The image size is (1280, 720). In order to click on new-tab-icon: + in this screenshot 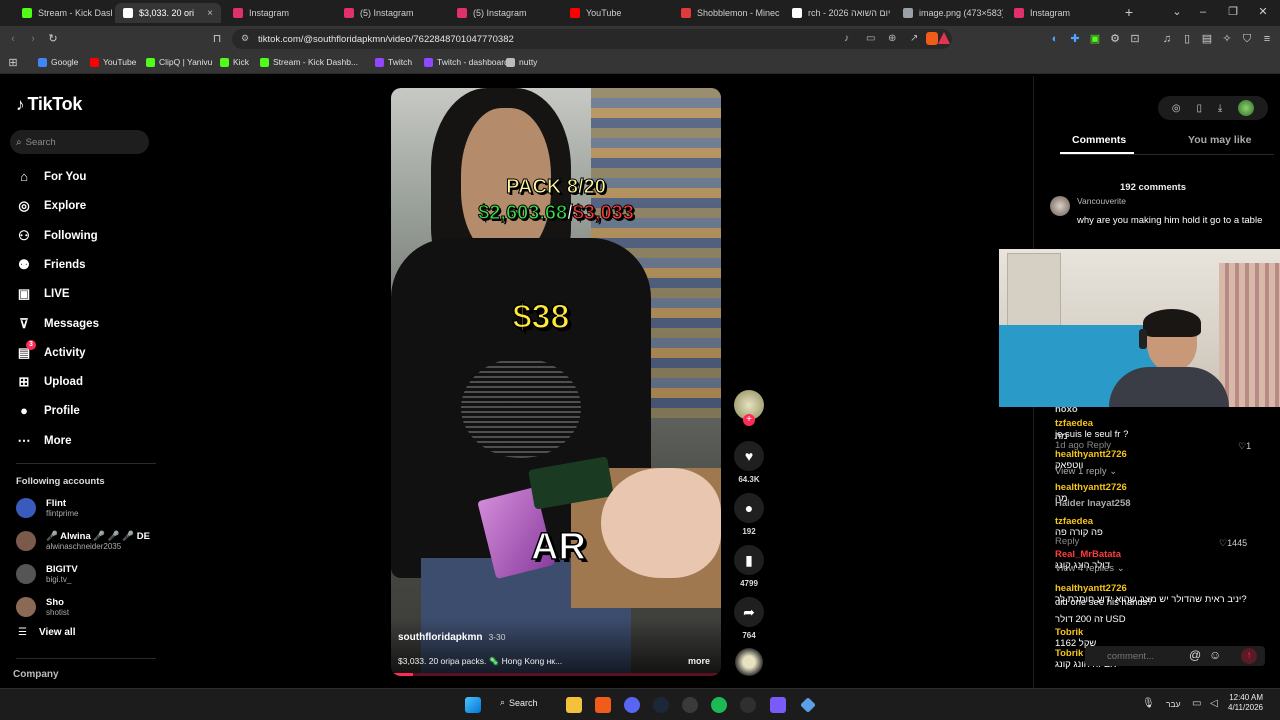, I will do `click(1129, 12)`.